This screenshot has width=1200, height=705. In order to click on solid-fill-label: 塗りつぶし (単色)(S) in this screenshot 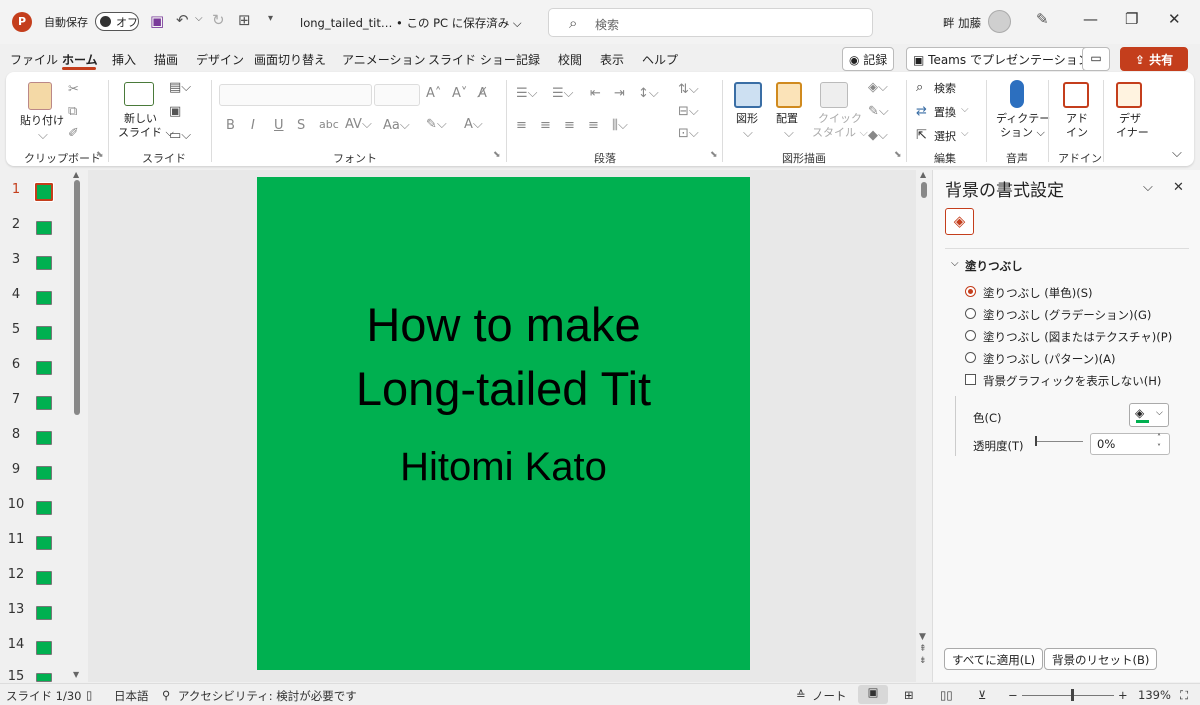, I will do `click(1038, 293)`.